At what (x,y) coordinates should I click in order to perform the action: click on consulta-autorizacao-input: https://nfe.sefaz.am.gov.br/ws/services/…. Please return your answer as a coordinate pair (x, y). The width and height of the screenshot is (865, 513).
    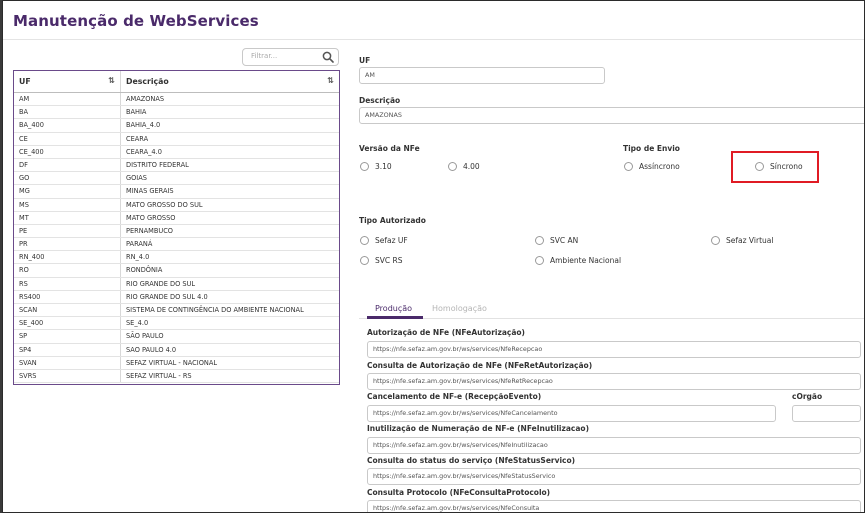
    Looking at the image, I should click on (614, 381).